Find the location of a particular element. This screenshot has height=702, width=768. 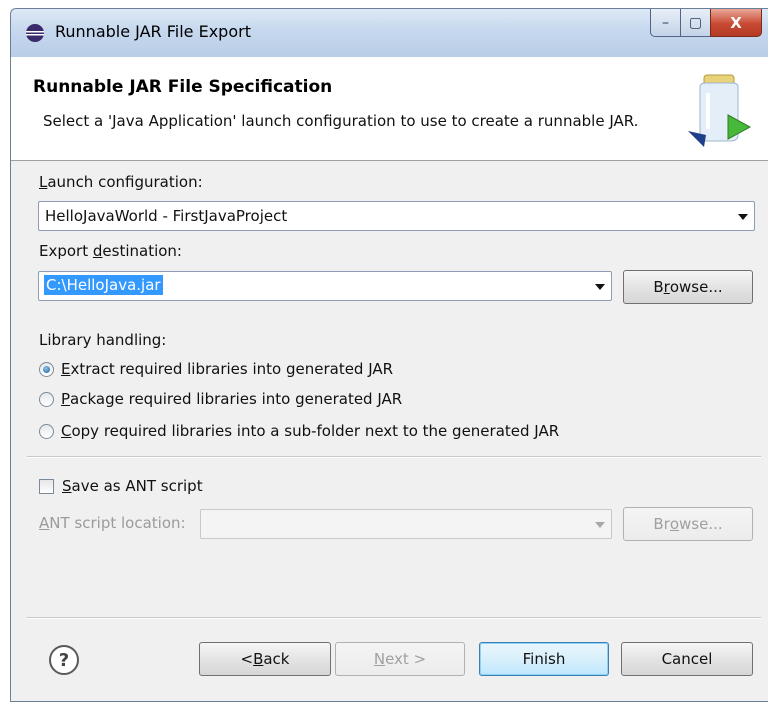

export-destination-input: C:\HelloJava.jar is located at coordinates (325, 286).